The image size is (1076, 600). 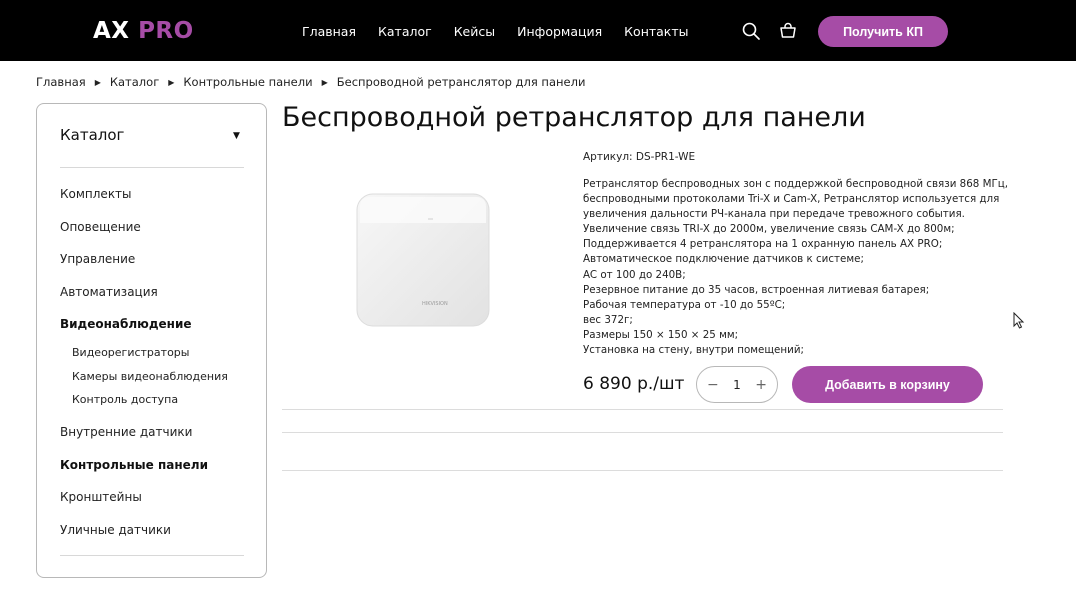 What do you see at coordinates (405, 31) in the screenshot?
I see `nav-catalog: Каталог` at bounding box center [405, 31].